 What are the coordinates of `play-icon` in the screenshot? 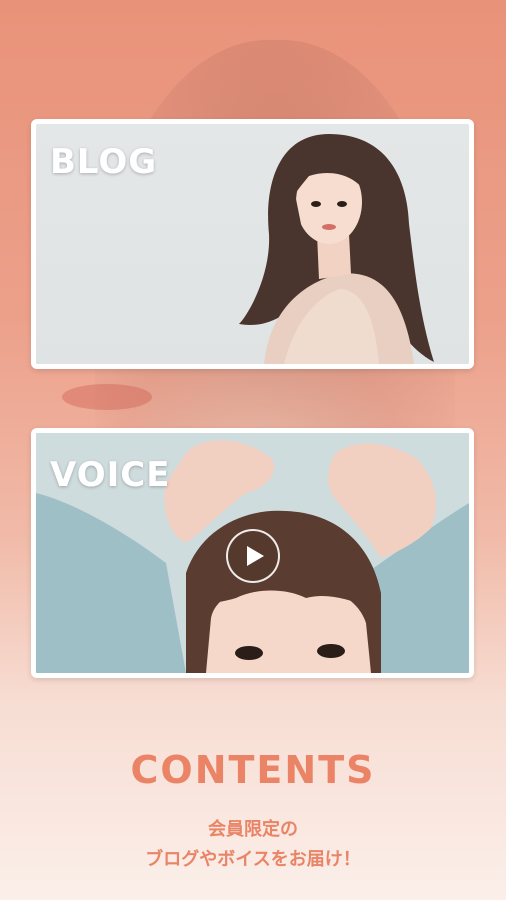 It's located at (255, 556).